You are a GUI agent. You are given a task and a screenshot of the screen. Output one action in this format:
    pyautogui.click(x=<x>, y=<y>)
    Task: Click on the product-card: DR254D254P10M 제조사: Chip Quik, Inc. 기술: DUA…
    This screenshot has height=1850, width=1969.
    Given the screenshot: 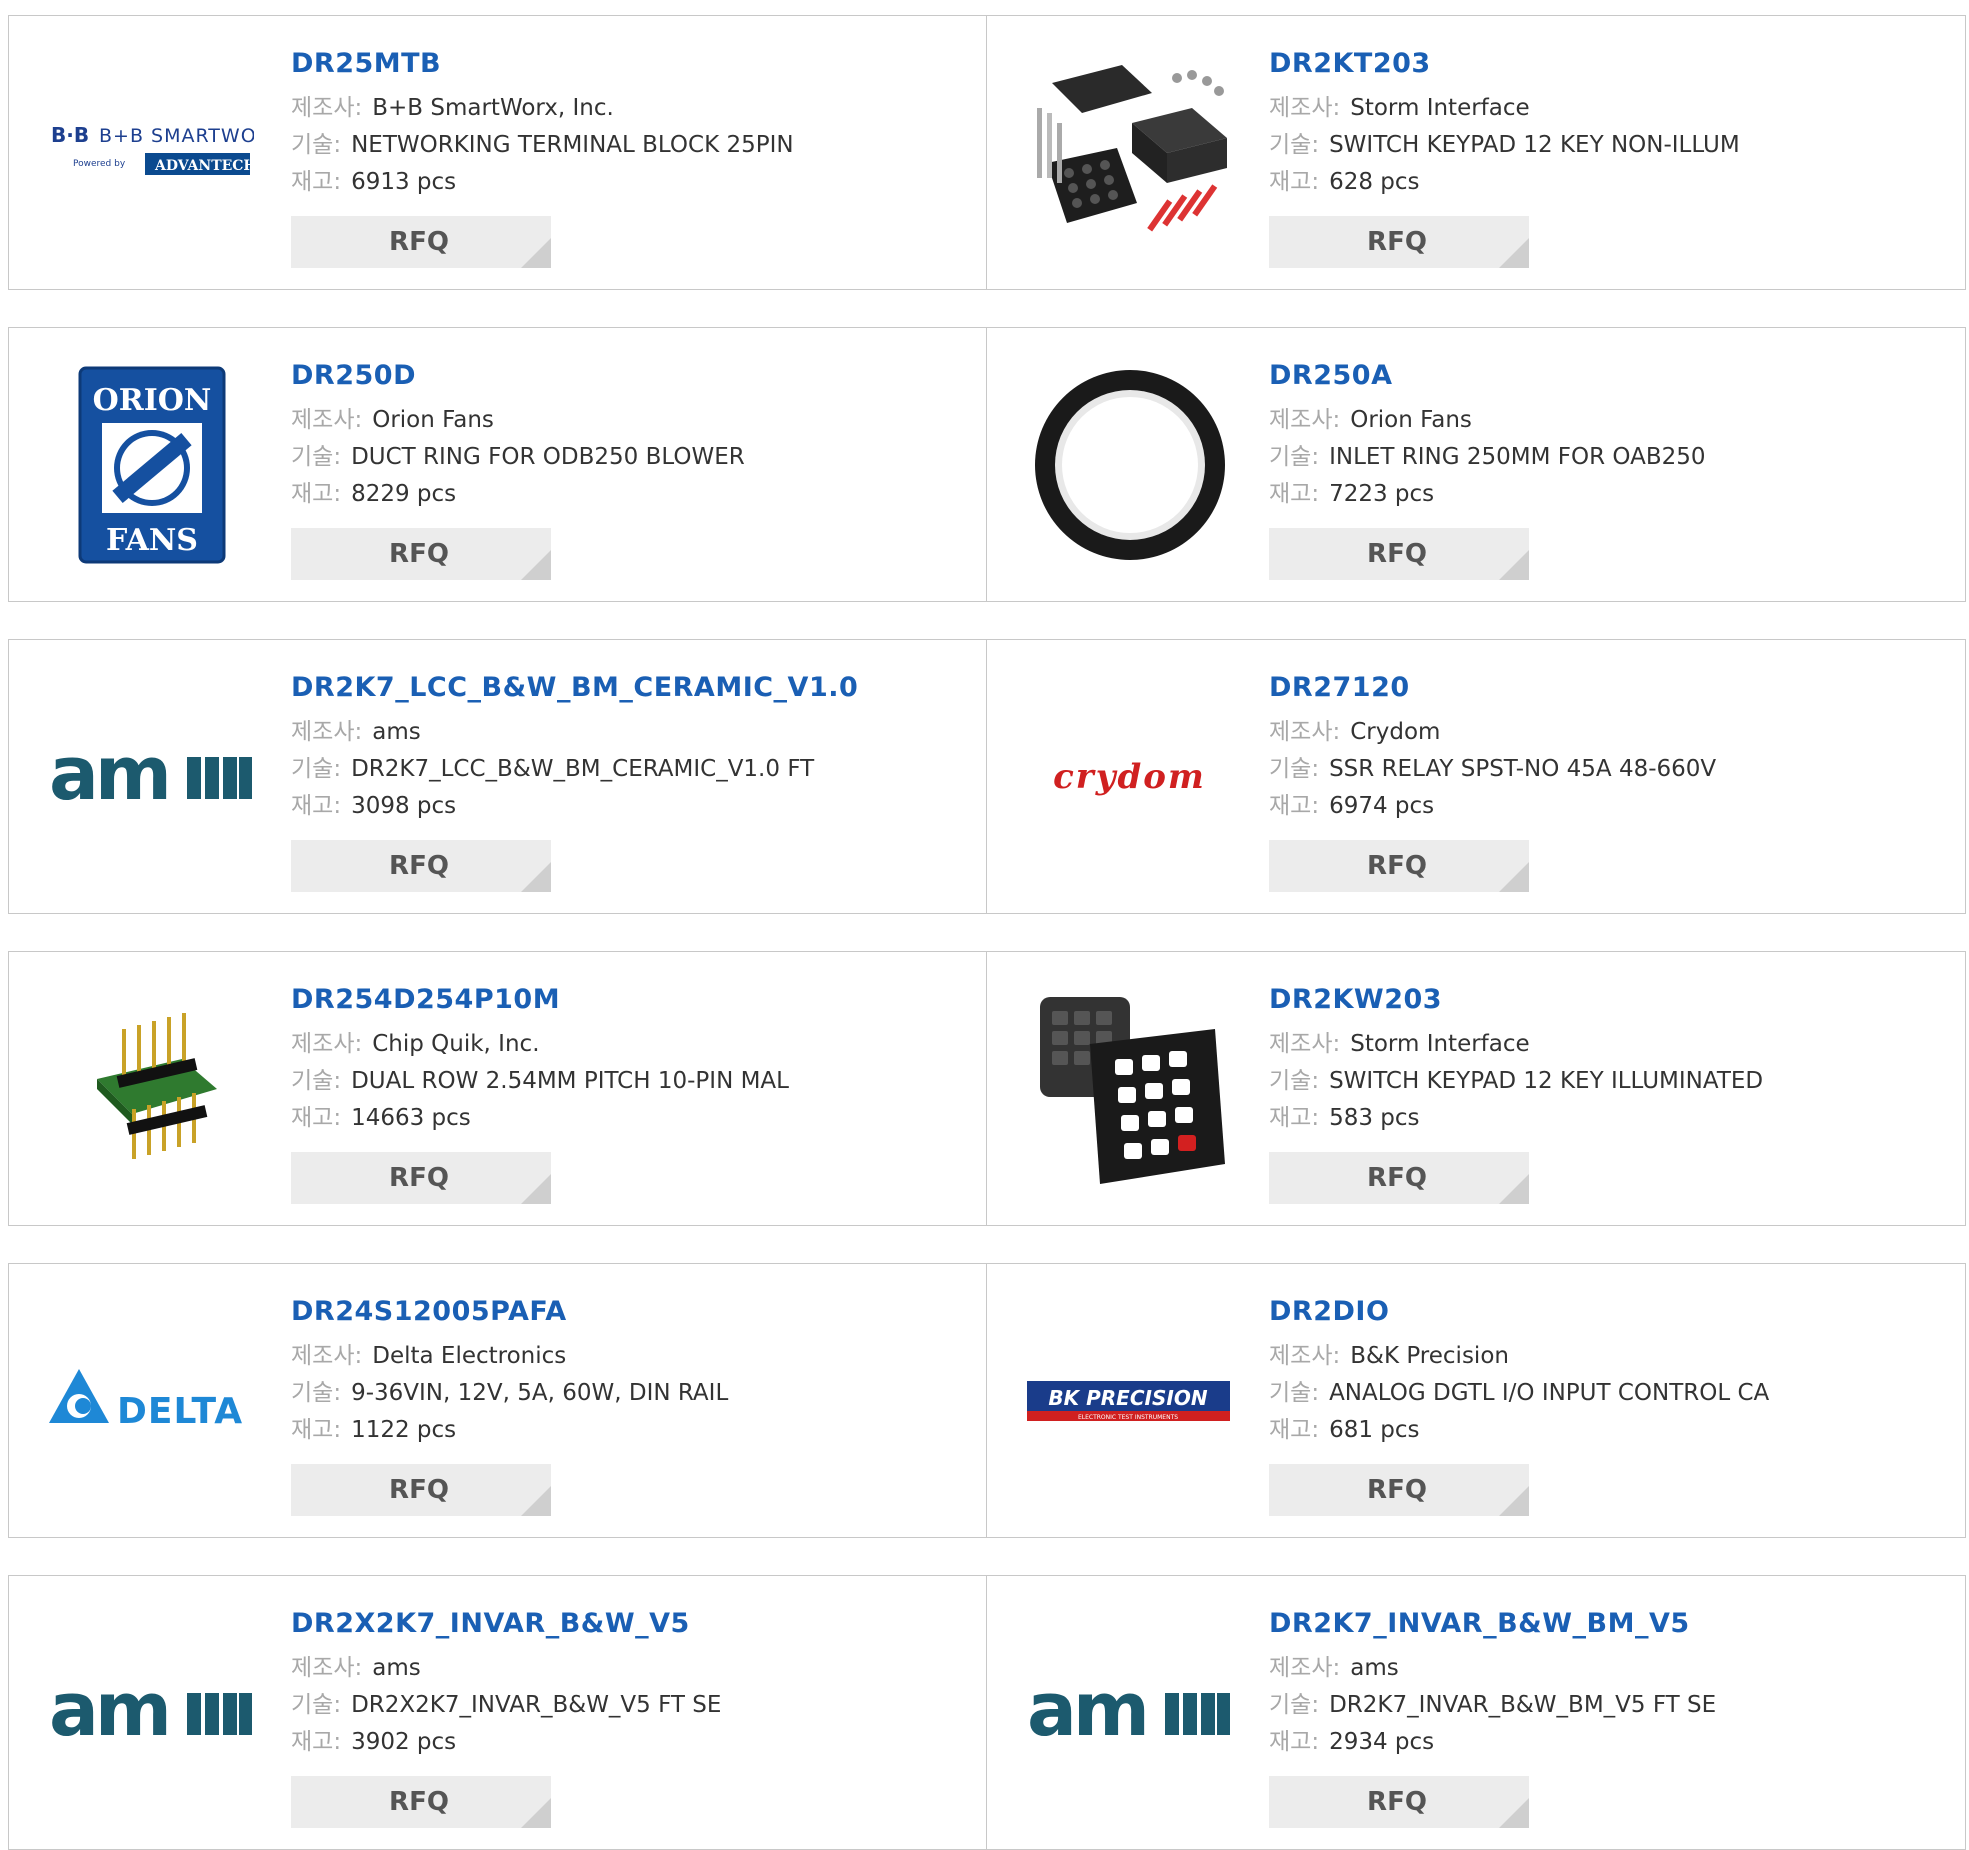 What is the action you would take?
    pyautogui.click(x=497, y=1088)
    